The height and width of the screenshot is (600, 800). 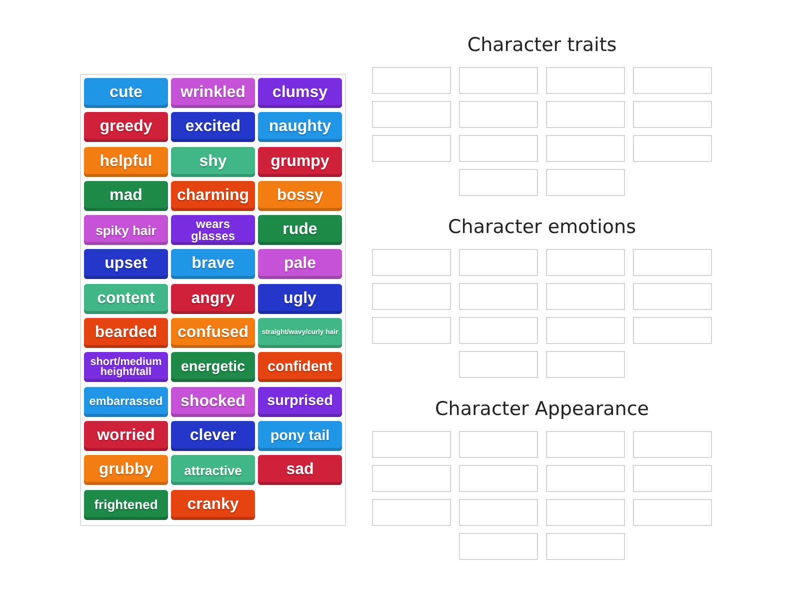 What do you see at coordinates (213, 264) in the screenshot?
I see `word-tile: brave` at bounding box center [213, 264].